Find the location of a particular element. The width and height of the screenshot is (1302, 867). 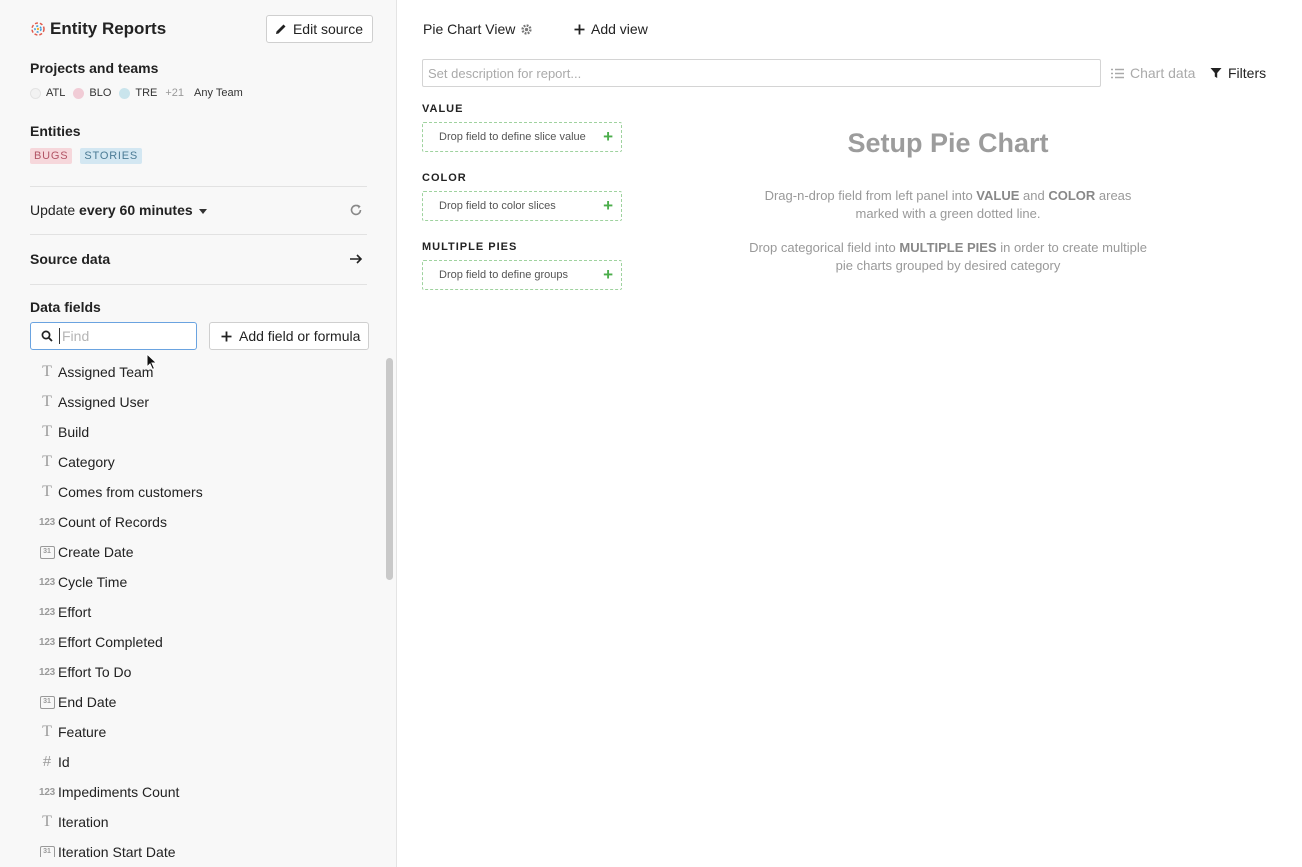

search-input is located at coordinates (119, 336).